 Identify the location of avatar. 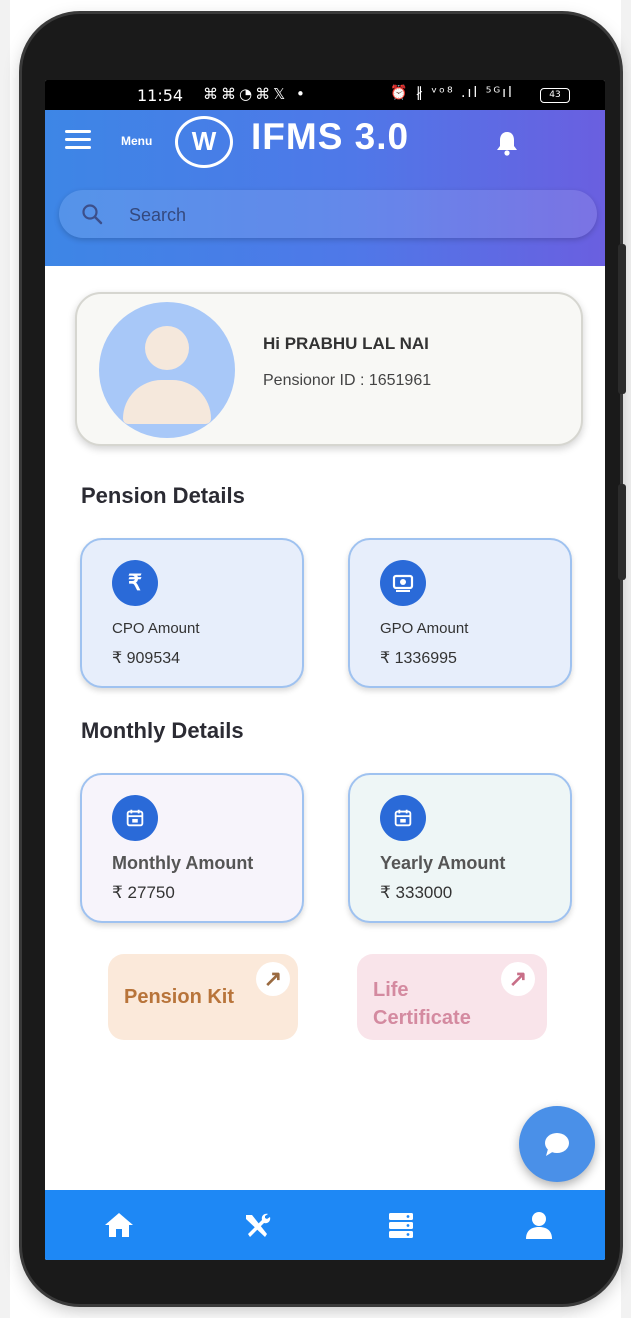
(167, 370).